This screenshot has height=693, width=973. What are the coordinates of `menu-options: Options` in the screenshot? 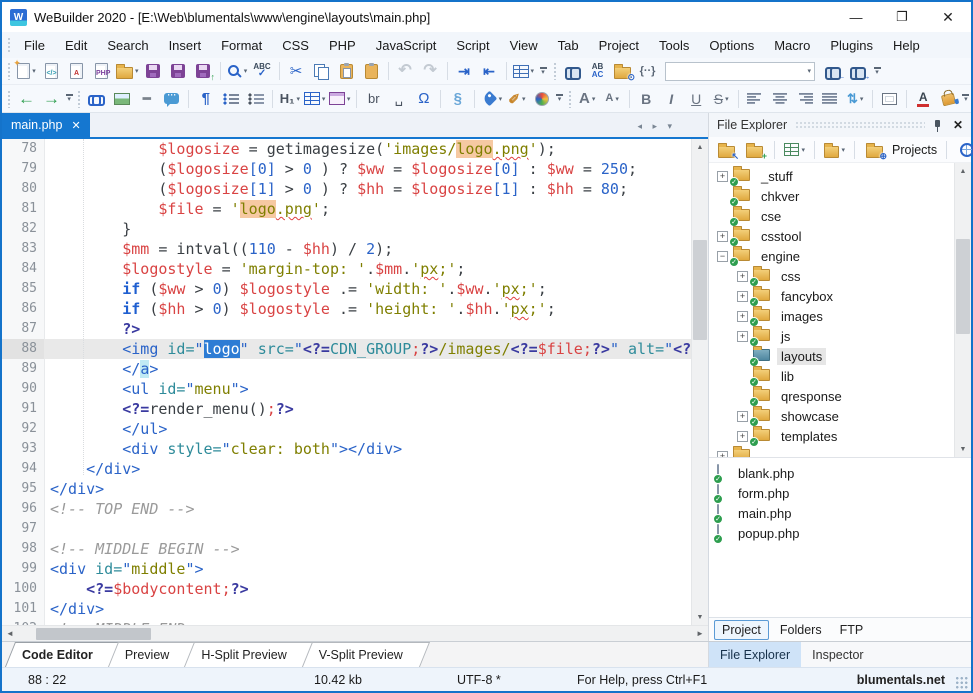 It's located at (731, 45).